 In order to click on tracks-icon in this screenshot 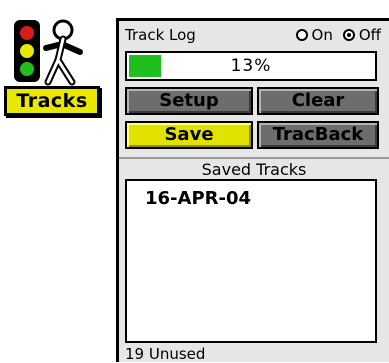, I will do `click(48, 52)`.